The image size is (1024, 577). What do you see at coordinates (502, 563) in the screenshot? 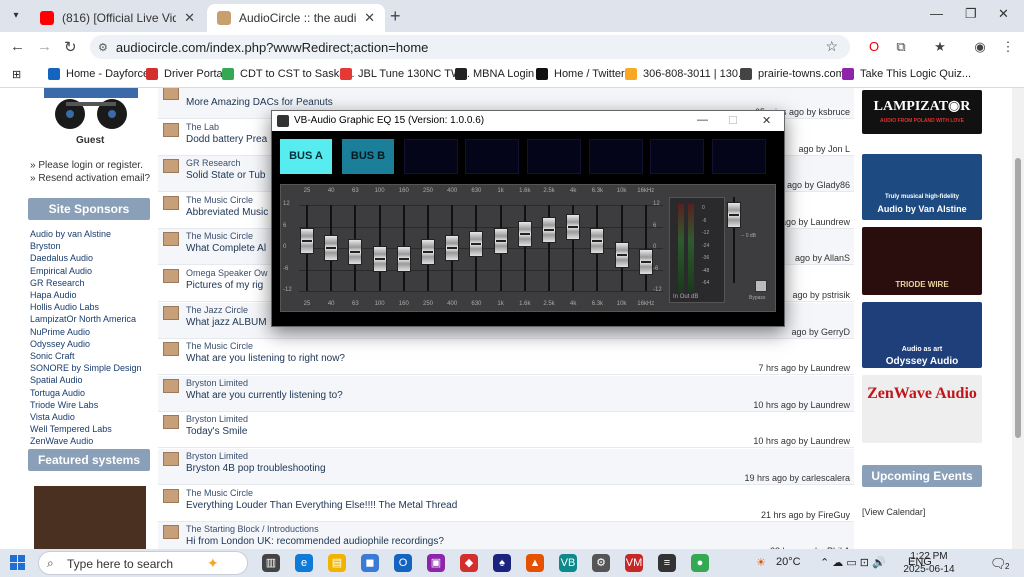
I see `solitaire-icon: ♠` at bounding box center [502, 563].